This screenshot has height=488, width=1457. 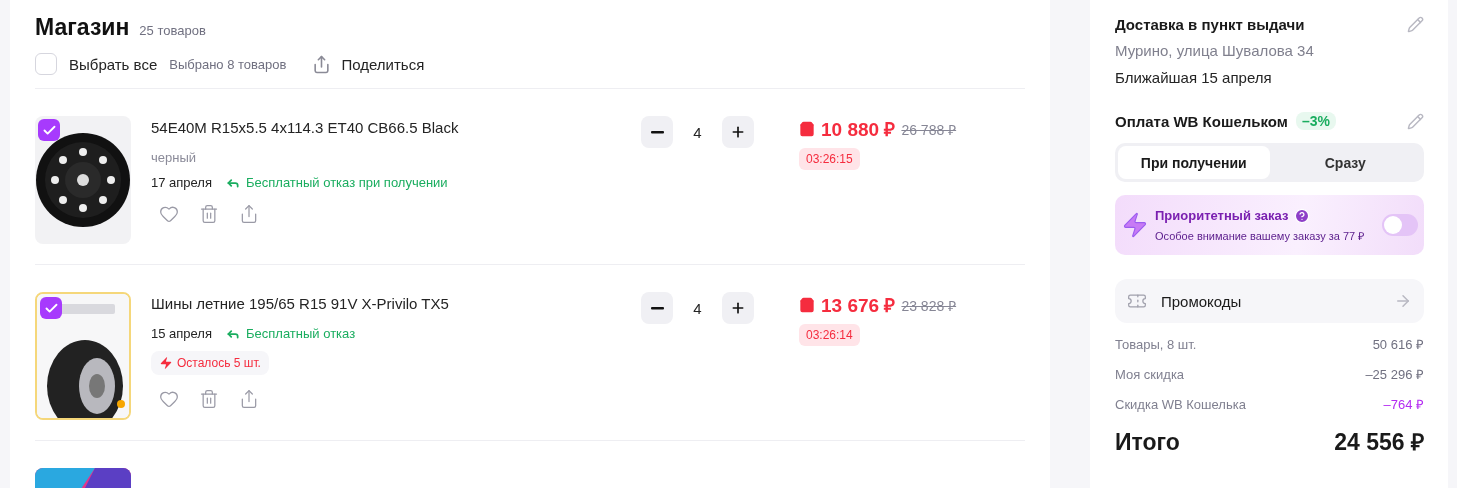 I want to click on payment-title: Оплата WB Кошельком, so click(x=1201, y=121).